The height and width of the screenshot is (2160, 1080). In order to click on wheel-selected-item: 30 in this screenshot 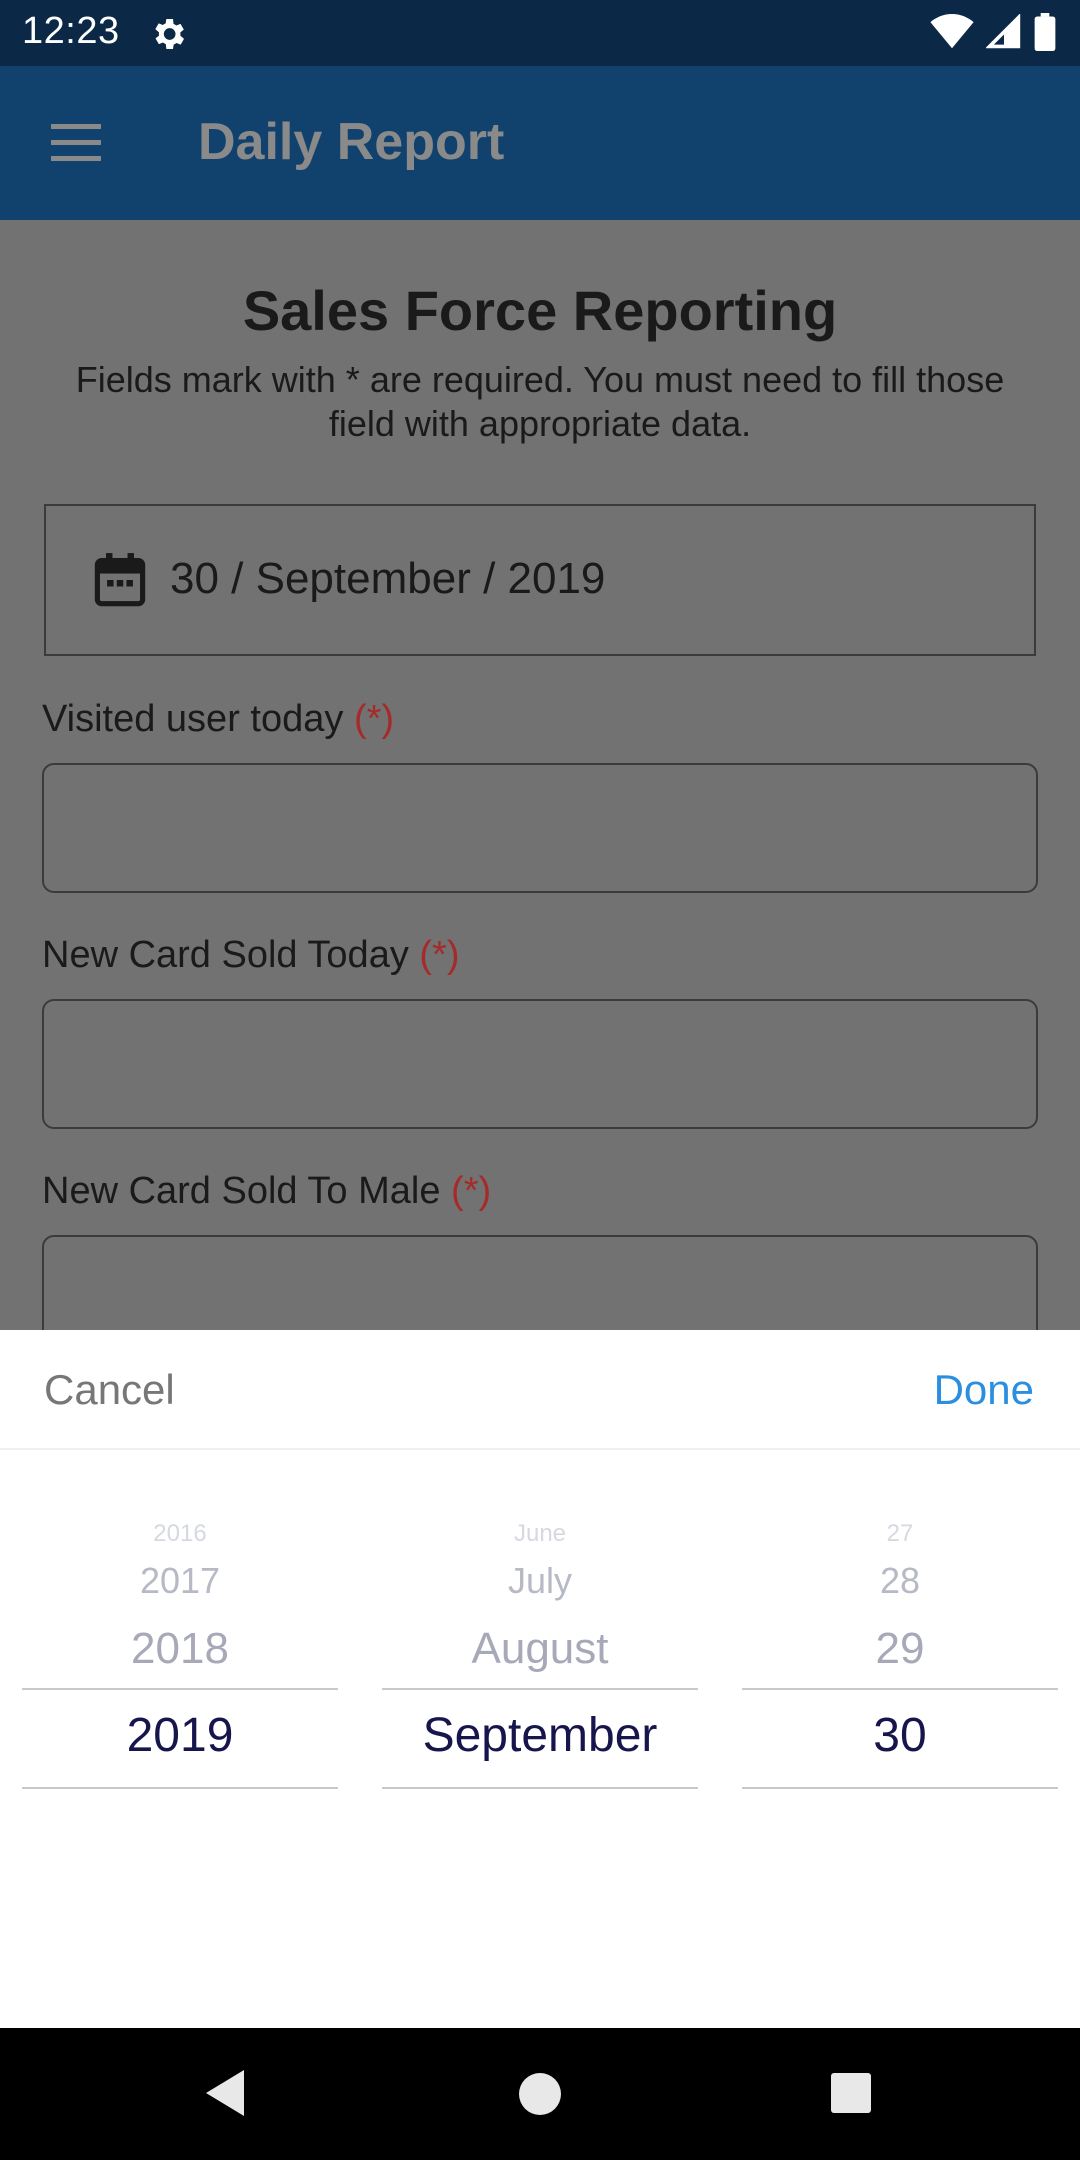, I will do `click(900, 1735)`.